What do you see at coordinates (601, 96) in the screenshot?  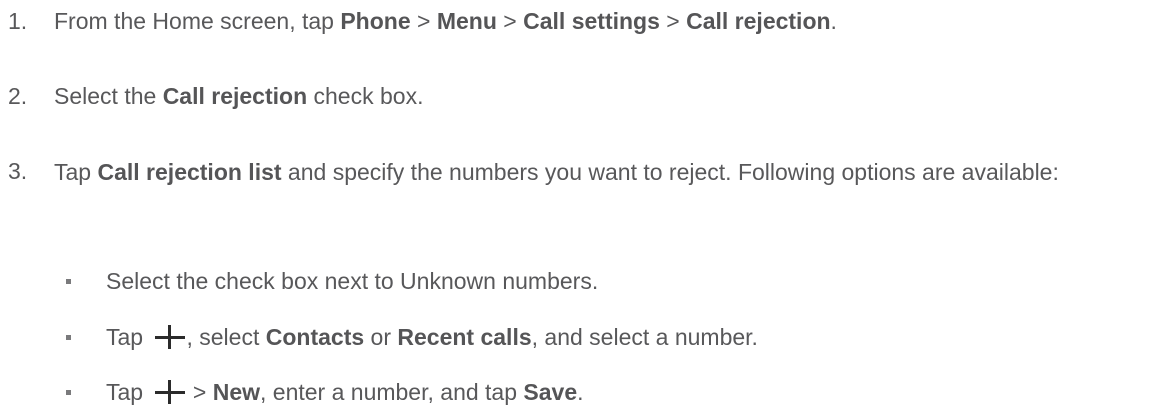 I see `step-text: Select the Call rejection check box.` at bounding box center [601, 96].